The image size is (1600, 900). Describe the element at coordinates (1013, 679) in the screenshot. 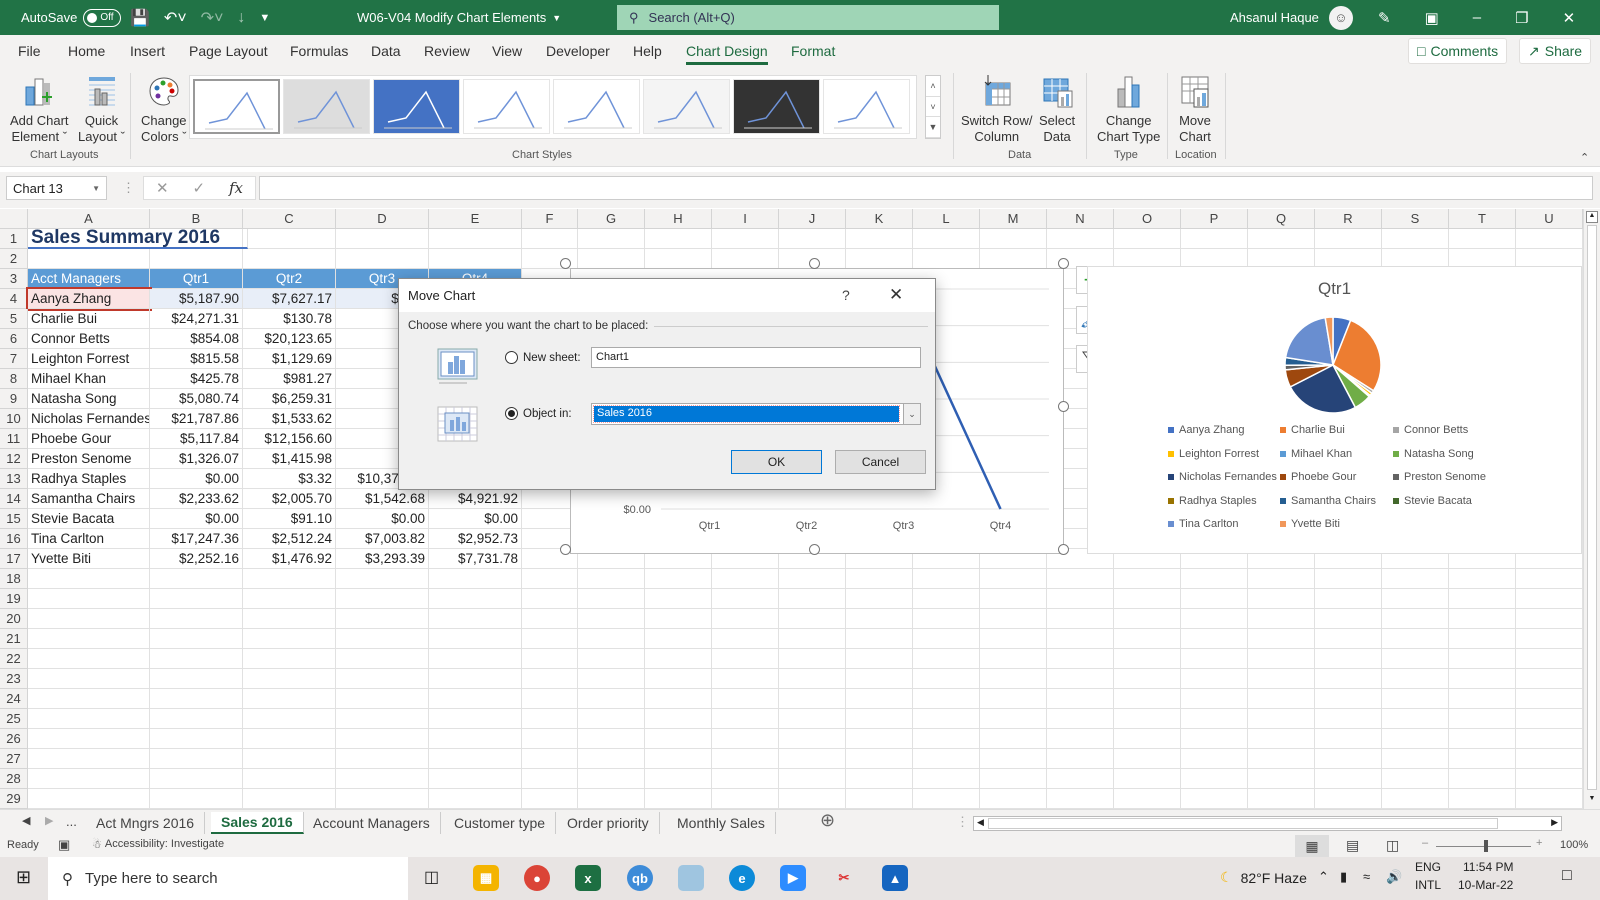

I see `cell-M23` at that location.